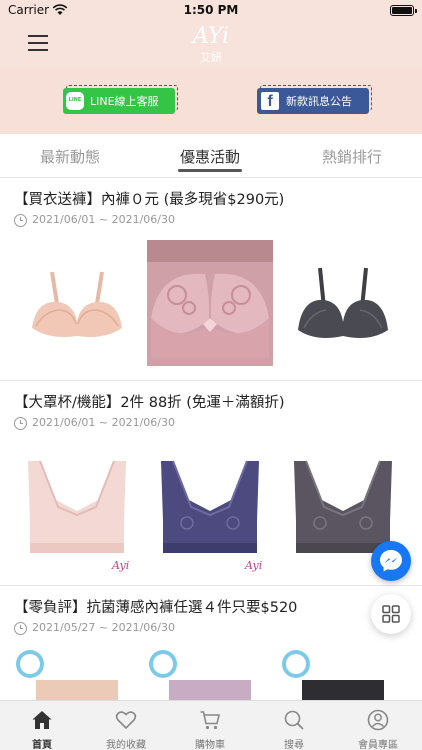  I want to click on heart-icon, so click(126, 720).